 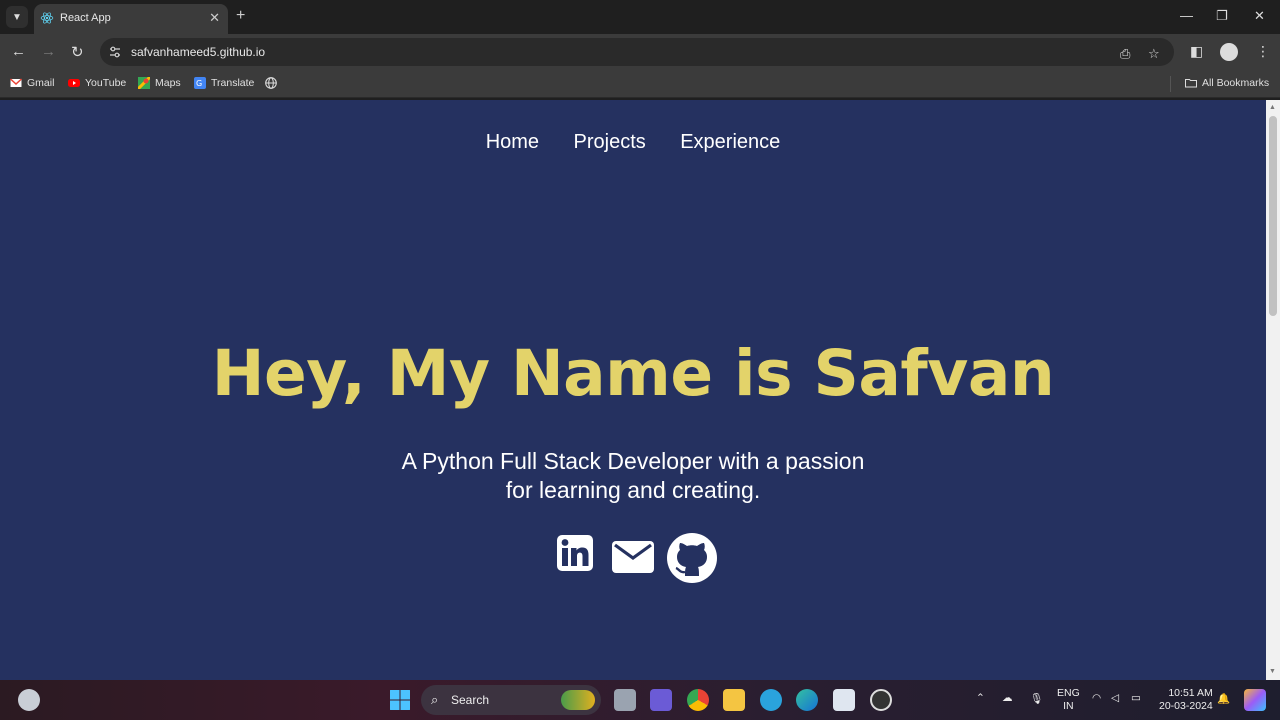 What do you see at coordinates (1229, 52) in the screenshot?
I see `profile-avatar` at bounding box center [1229, 52].